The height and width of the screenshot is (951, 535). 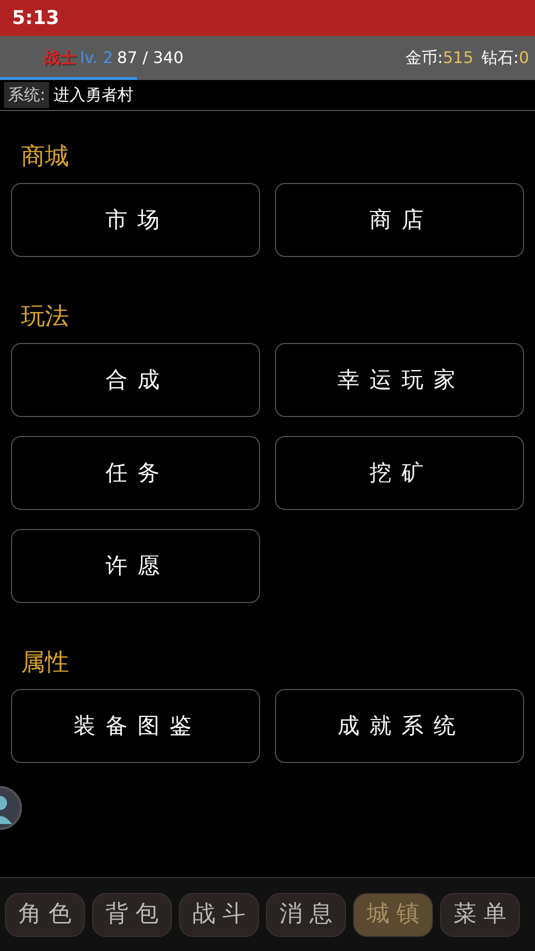 I want to click on menu-button: 市场, so click(x=135, y=220).